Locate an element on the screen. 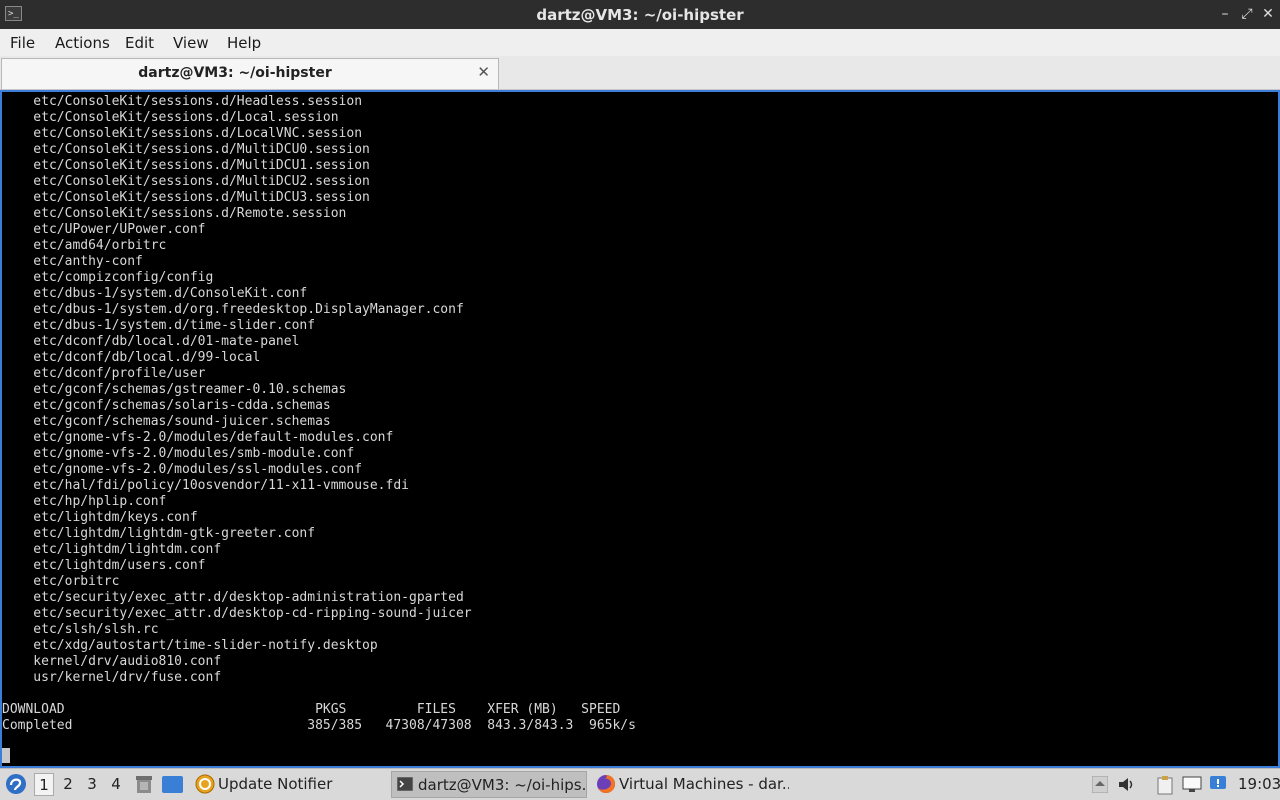 This screenshot has width=1280, height=800. trash-icon is located at coordinates (144, 784).